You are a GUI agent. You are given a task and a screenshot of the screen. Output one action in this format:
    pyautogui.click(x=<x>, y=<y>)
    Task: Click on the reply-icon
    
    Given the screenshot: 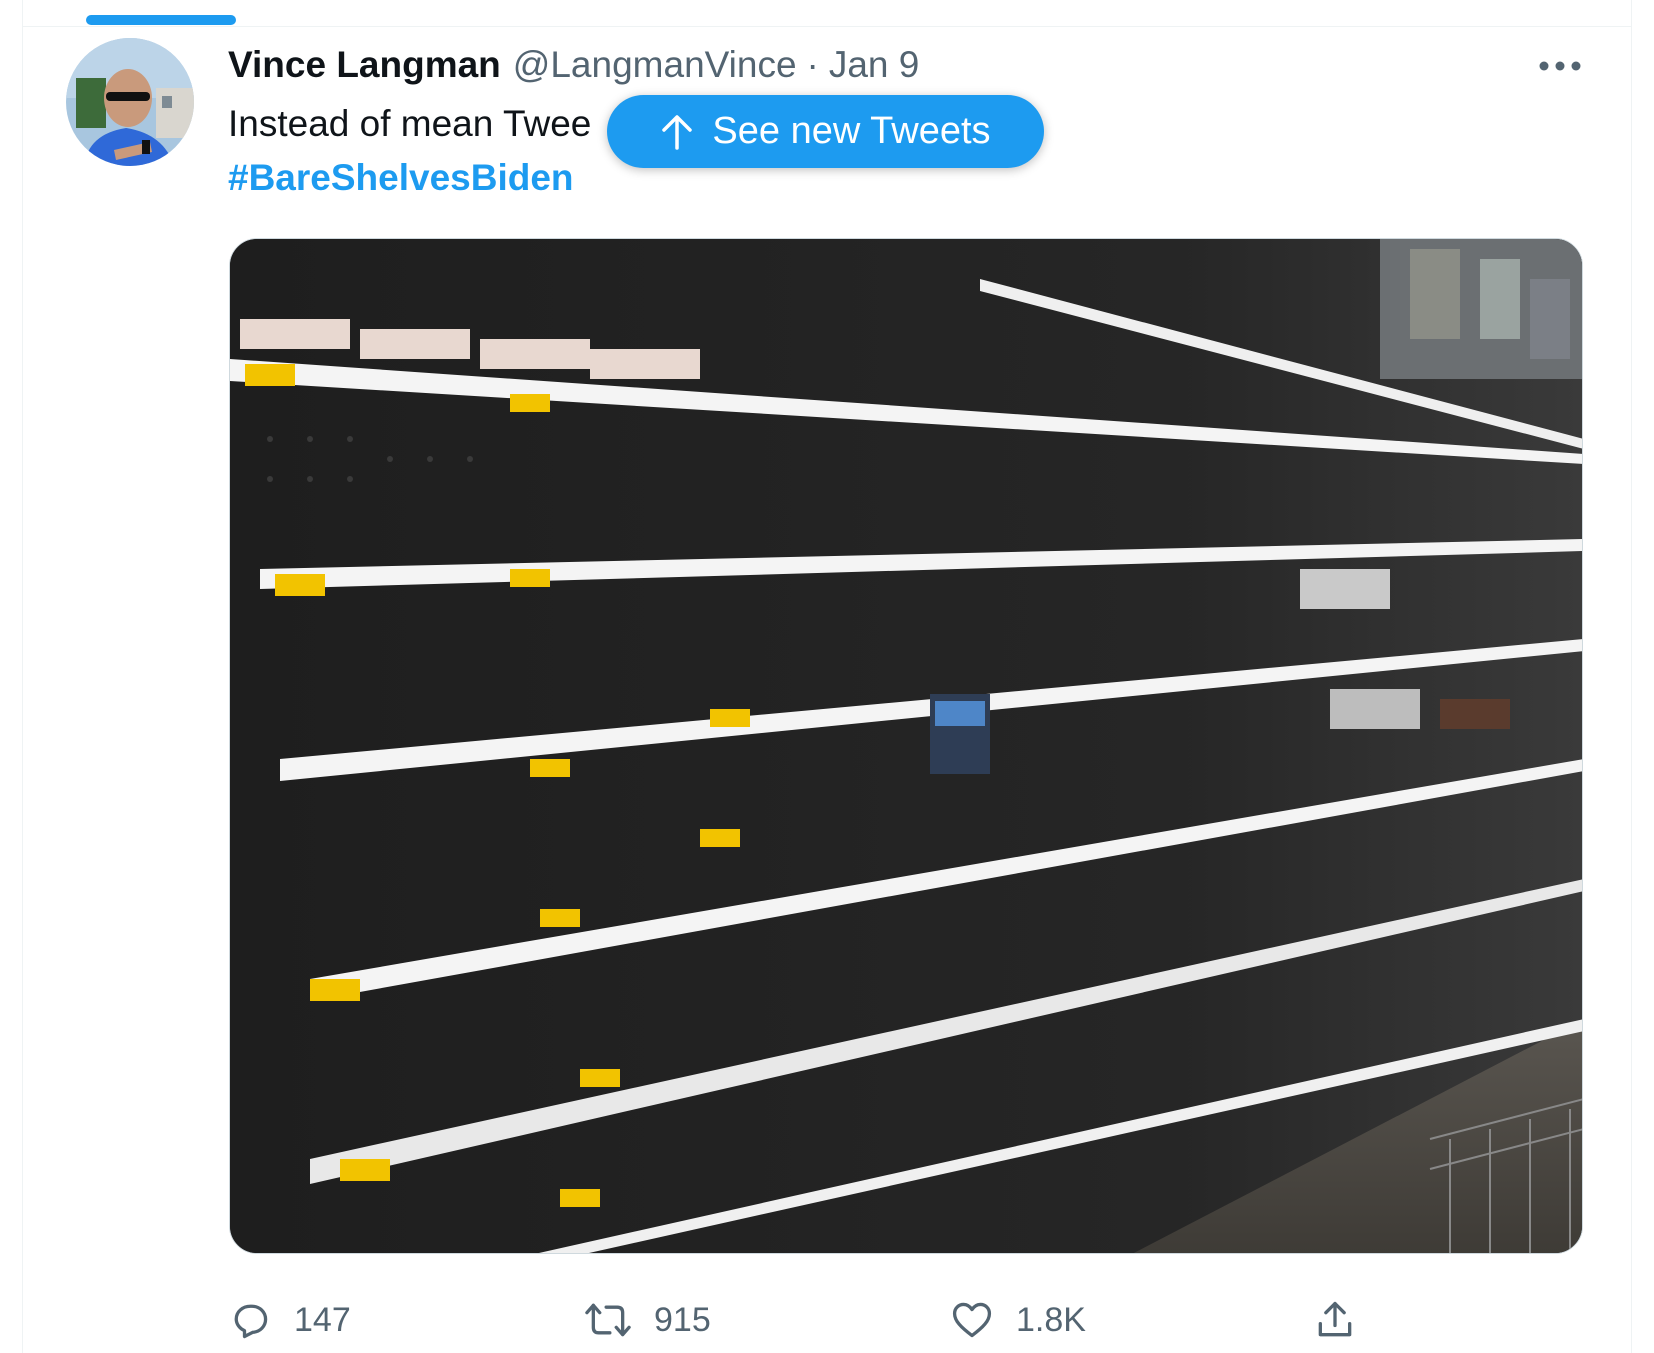 What is the action you would take?
    pyautogui.click(x=251, y=1321)
    